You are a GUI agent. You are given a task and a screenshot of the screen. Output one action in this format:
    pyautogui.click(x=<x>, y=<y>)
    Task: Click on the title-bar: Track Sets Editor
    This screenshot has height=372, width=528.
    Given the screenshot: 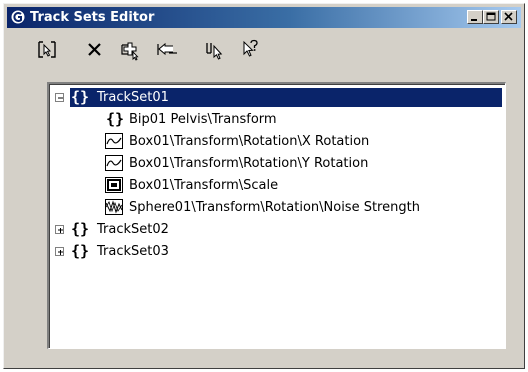 What is the action you would take?
    pyautogui.click(x=264, y=17)
    